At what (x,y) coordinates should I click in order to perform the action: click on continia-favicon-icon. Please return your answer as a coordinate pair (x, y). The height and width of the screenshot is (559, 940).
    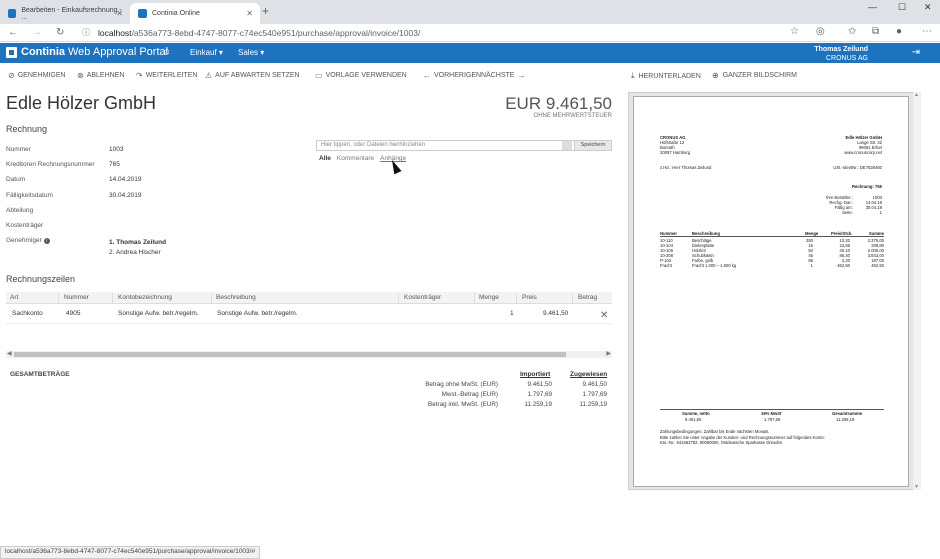
    Looking at the image, I should click on (142, 13).